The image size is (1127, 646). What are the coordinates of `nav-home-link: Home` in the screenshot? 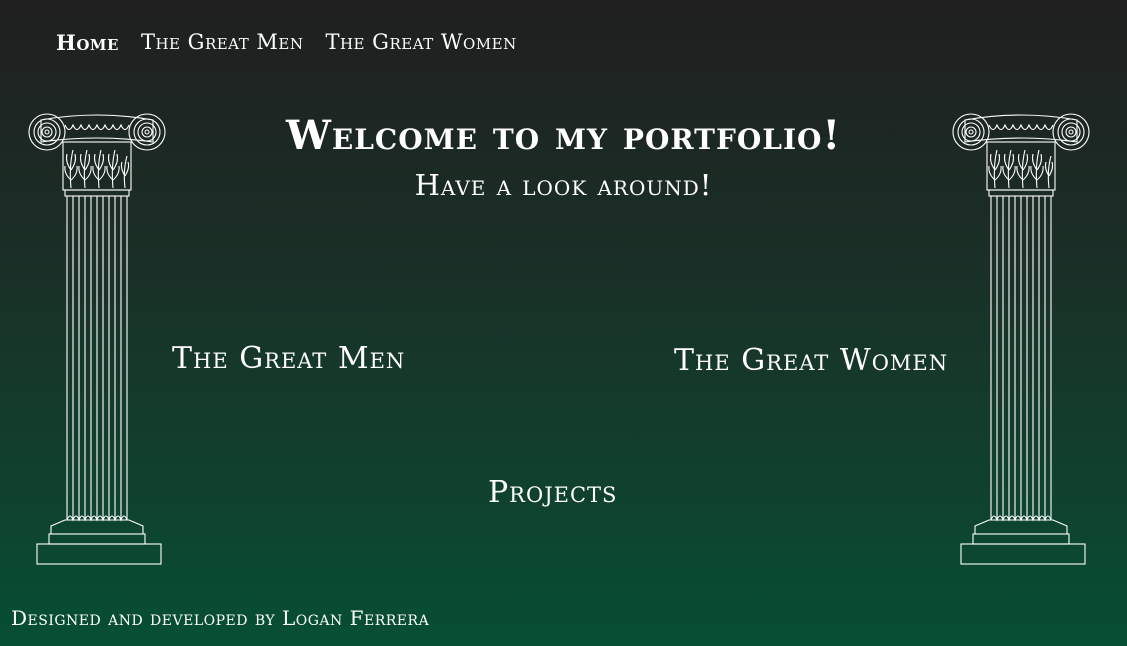 It's located at (87, 42).